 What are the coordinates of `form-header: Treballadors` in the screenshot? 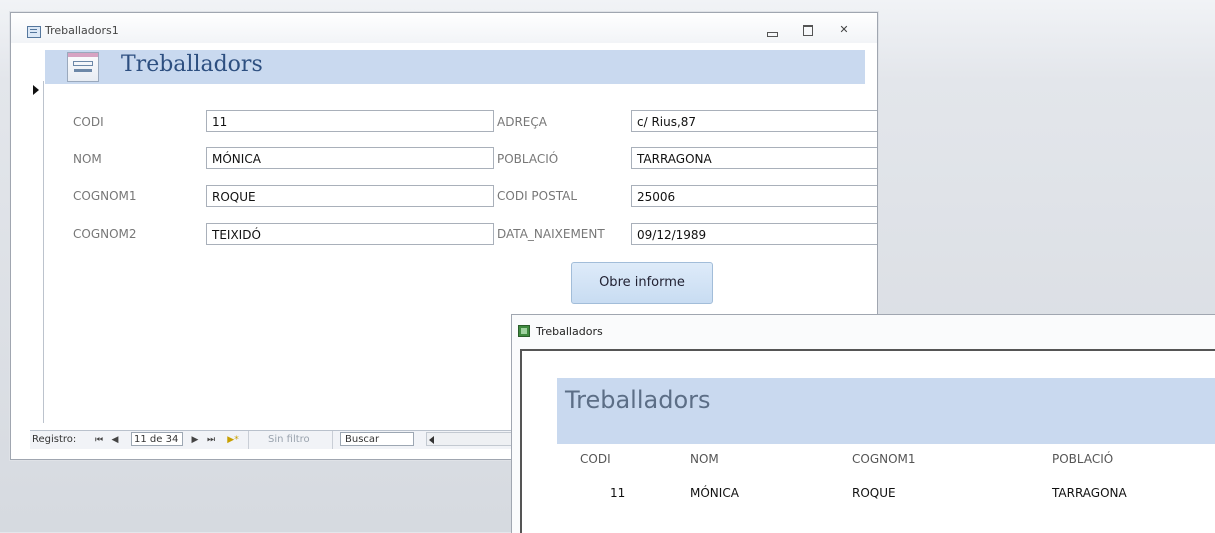 It's located at (455, 67).